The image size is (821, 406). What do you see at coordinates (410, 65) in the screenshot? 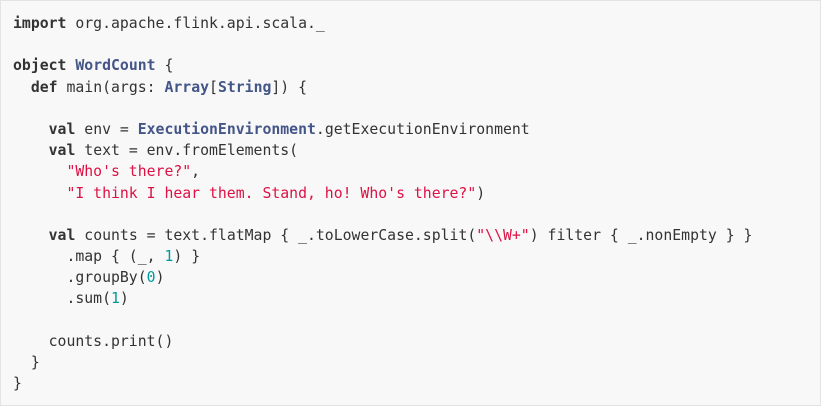
I see `code-line: object WordCount {` at bounding box center [410, 65].